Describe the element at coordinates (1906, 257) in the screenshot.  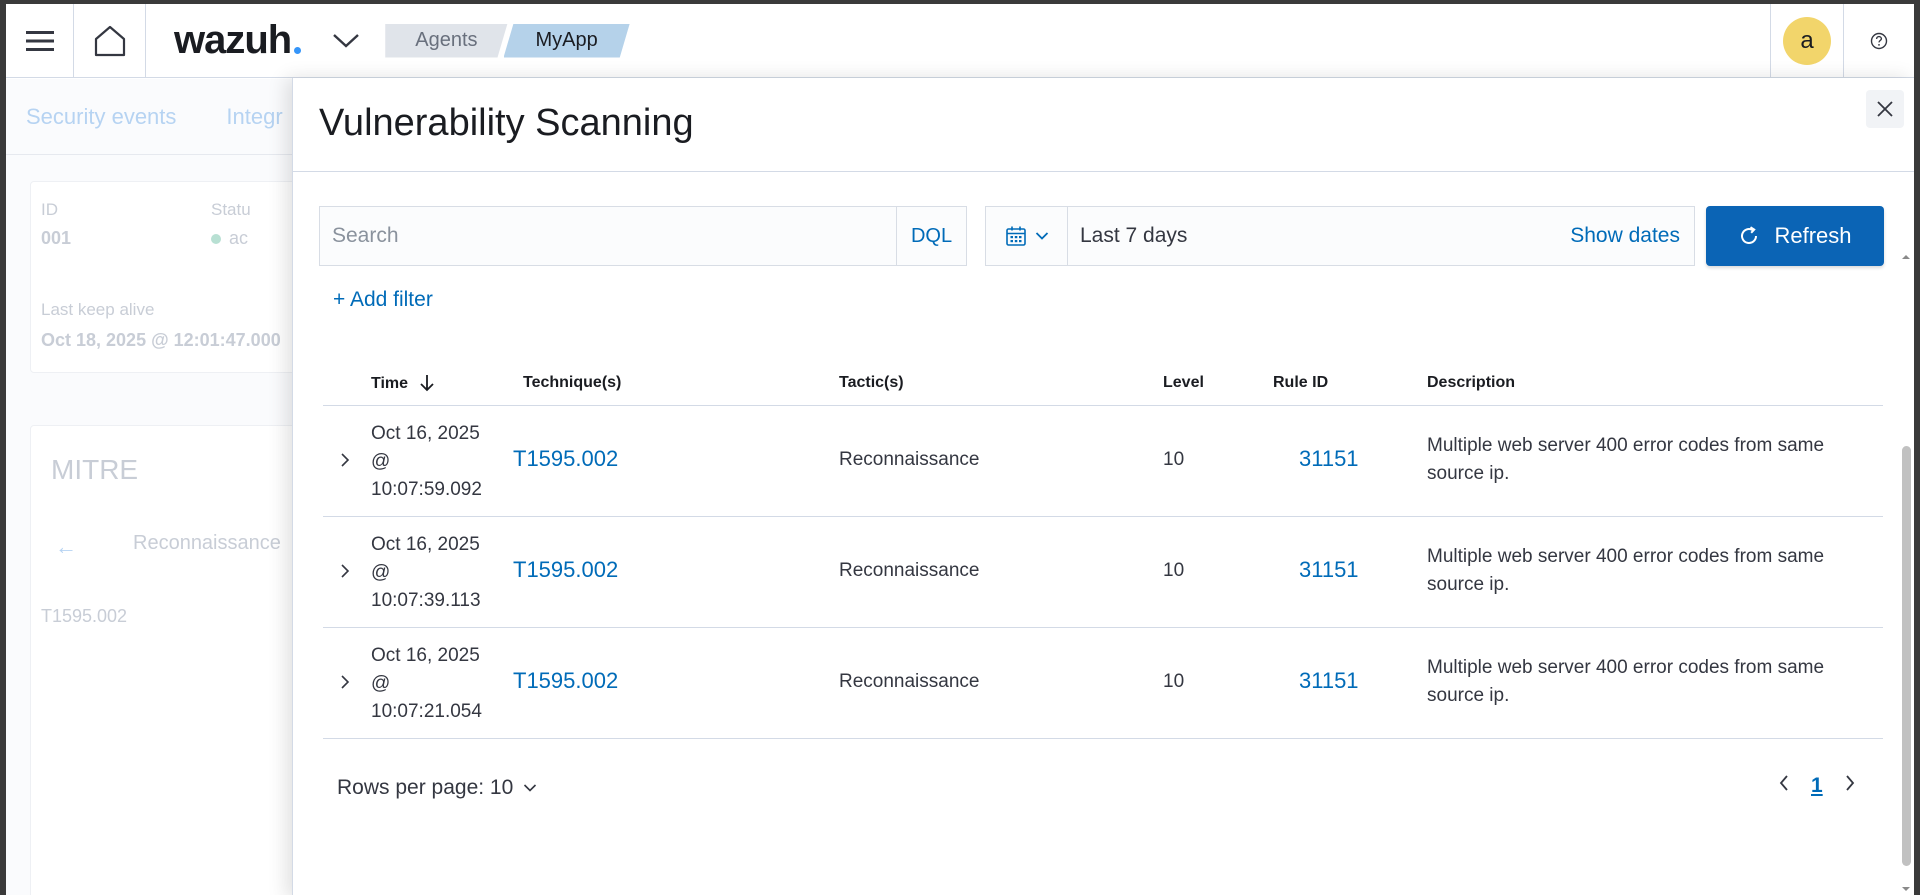
I see `scroll-up-arrow-icon` at that location.